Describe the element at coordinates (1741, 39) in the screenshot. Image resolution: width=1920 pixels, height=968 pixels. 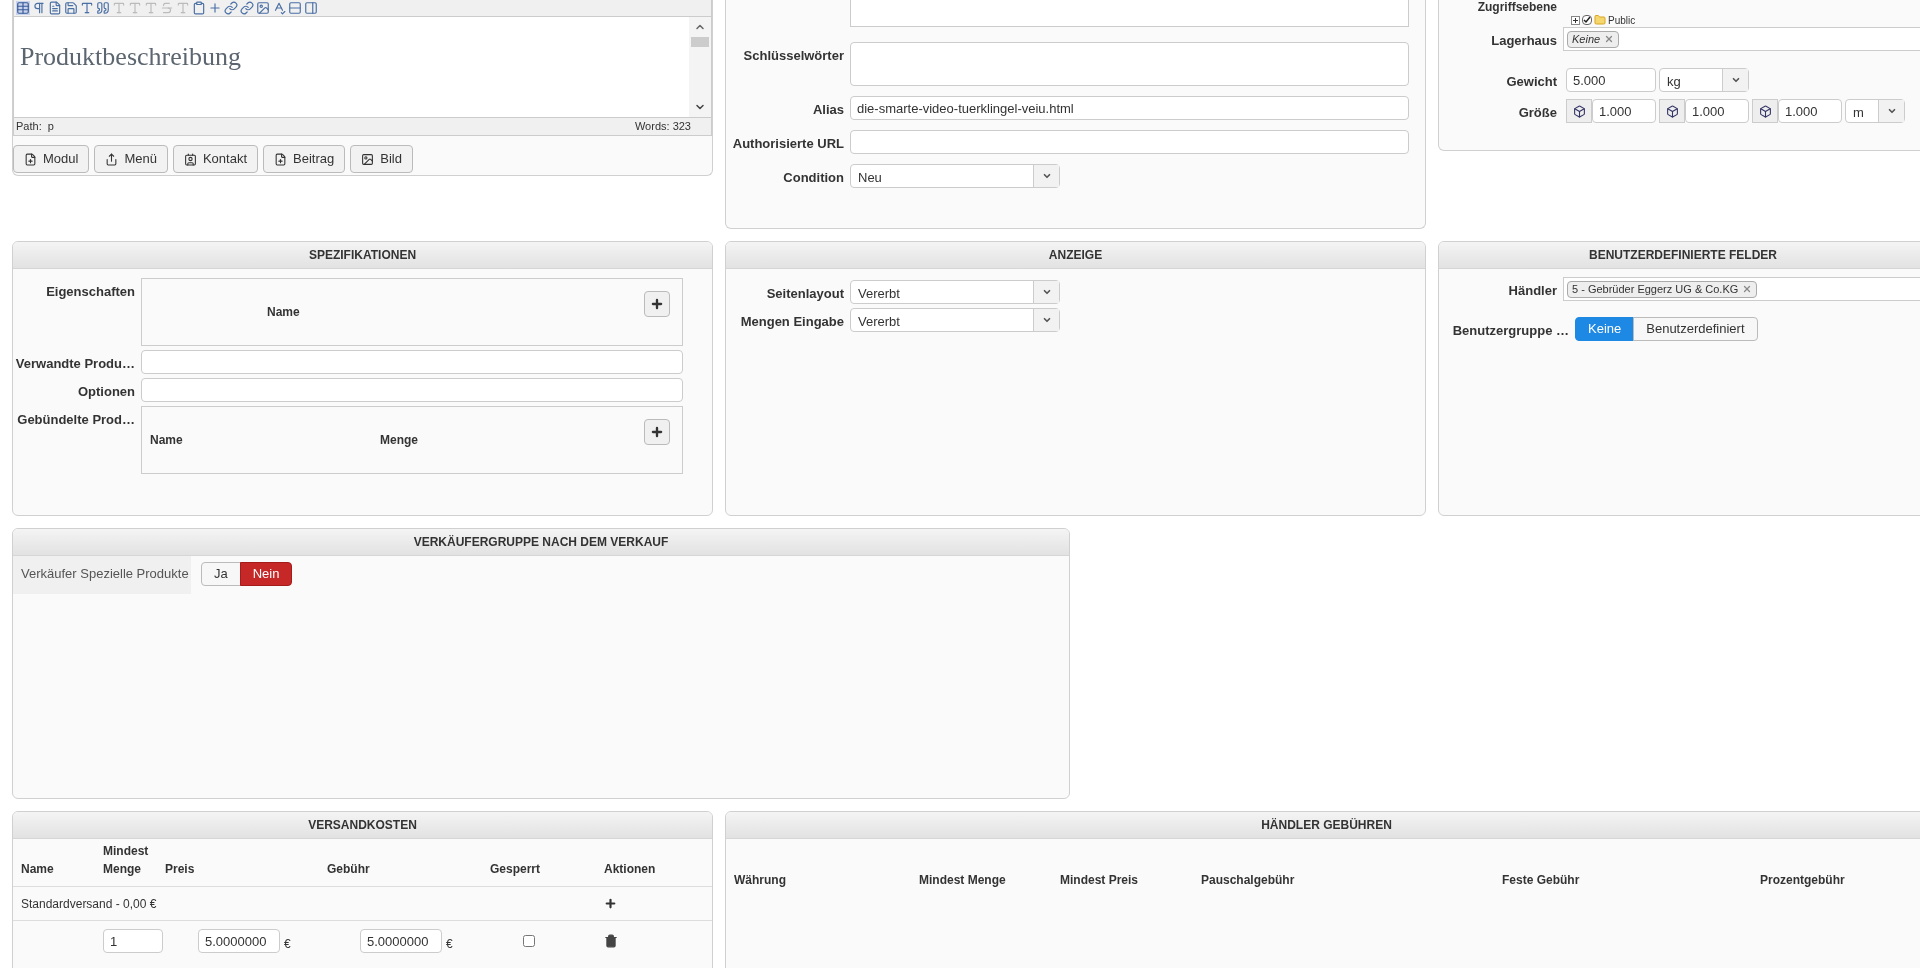
I see `tag-field: Keine` at that location.